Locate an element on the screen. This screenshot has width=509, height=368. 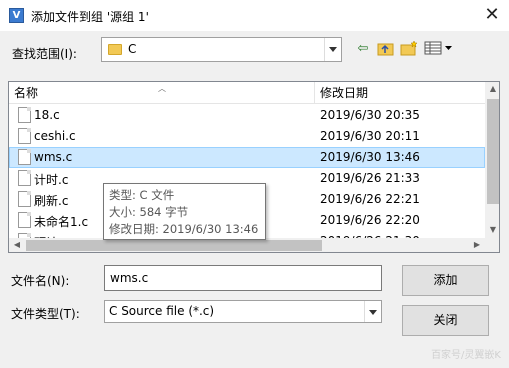
close-button: 关闭 is located at coordinates (445, 320).